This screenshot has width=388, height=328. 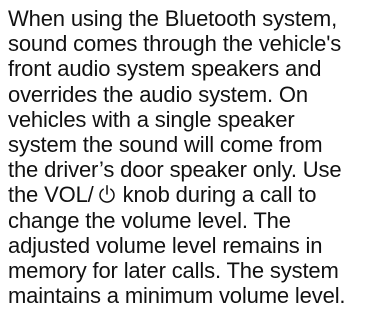 I want to click on text-line-with-icon: the VOL/ knob during a call to, so click(x=195, y=194).